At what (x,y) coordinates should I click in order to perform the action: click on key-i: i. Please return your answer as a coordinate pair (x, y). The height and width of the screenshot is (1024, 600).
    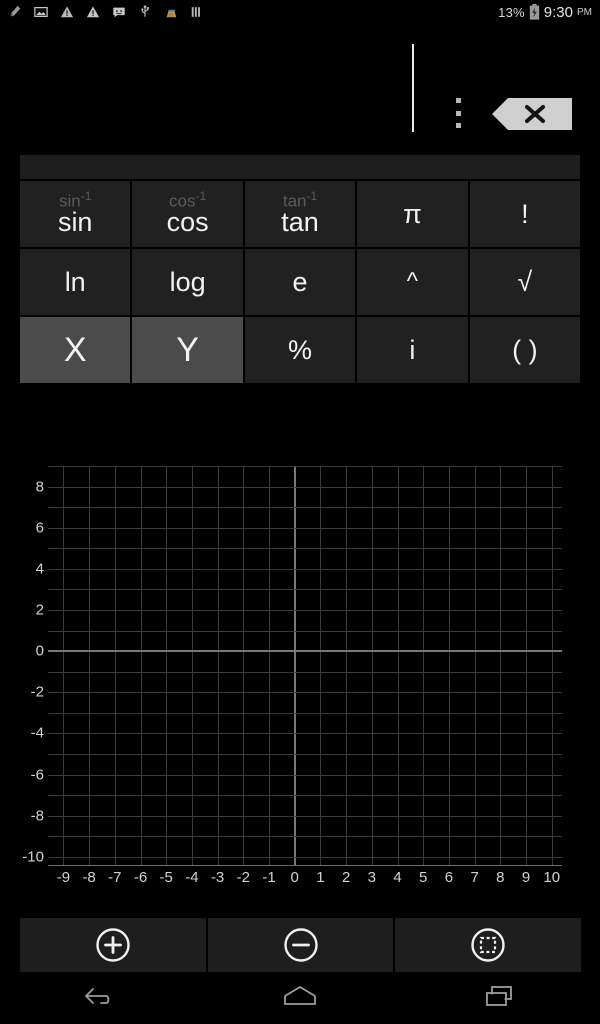
    Looking at the image, I should click on (412, 350).